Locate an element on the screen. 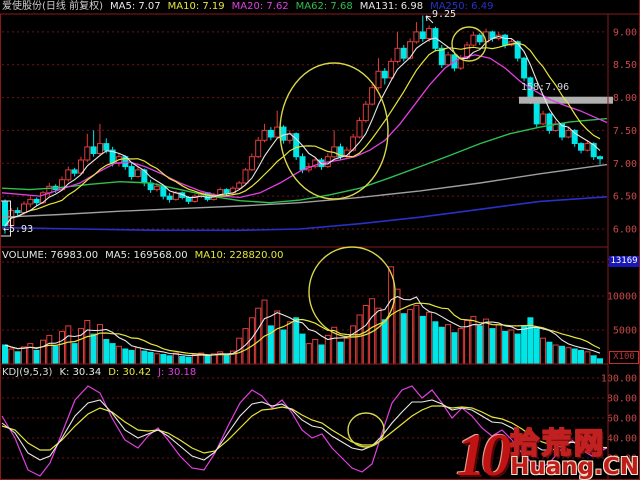 The height and width of the screenshot is (480, 640). bar-price-annotation: 158:7.96 is located at coordinates (545, 87).